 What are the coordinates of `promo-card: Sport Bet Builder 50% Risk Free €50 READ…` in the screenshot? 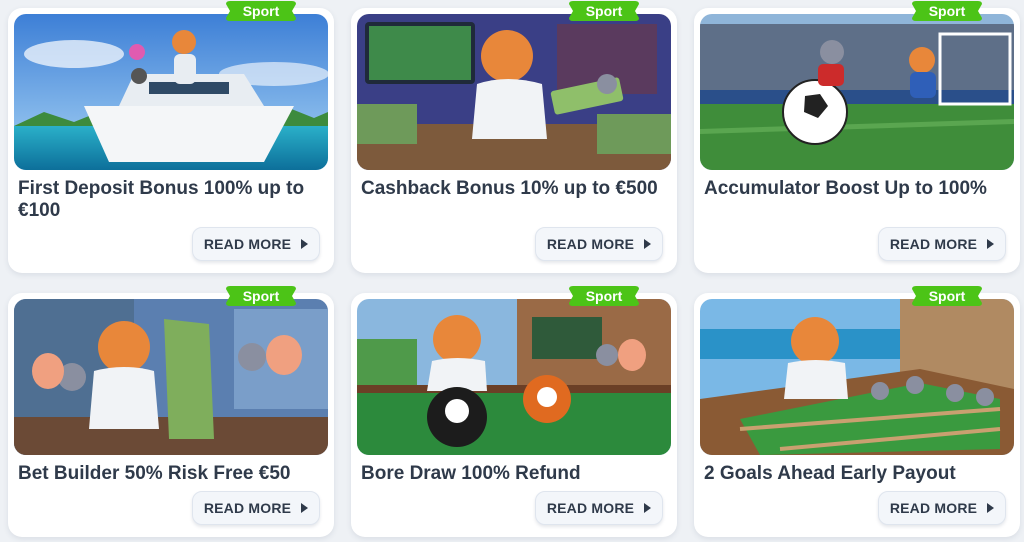 It's located at (171, 411).